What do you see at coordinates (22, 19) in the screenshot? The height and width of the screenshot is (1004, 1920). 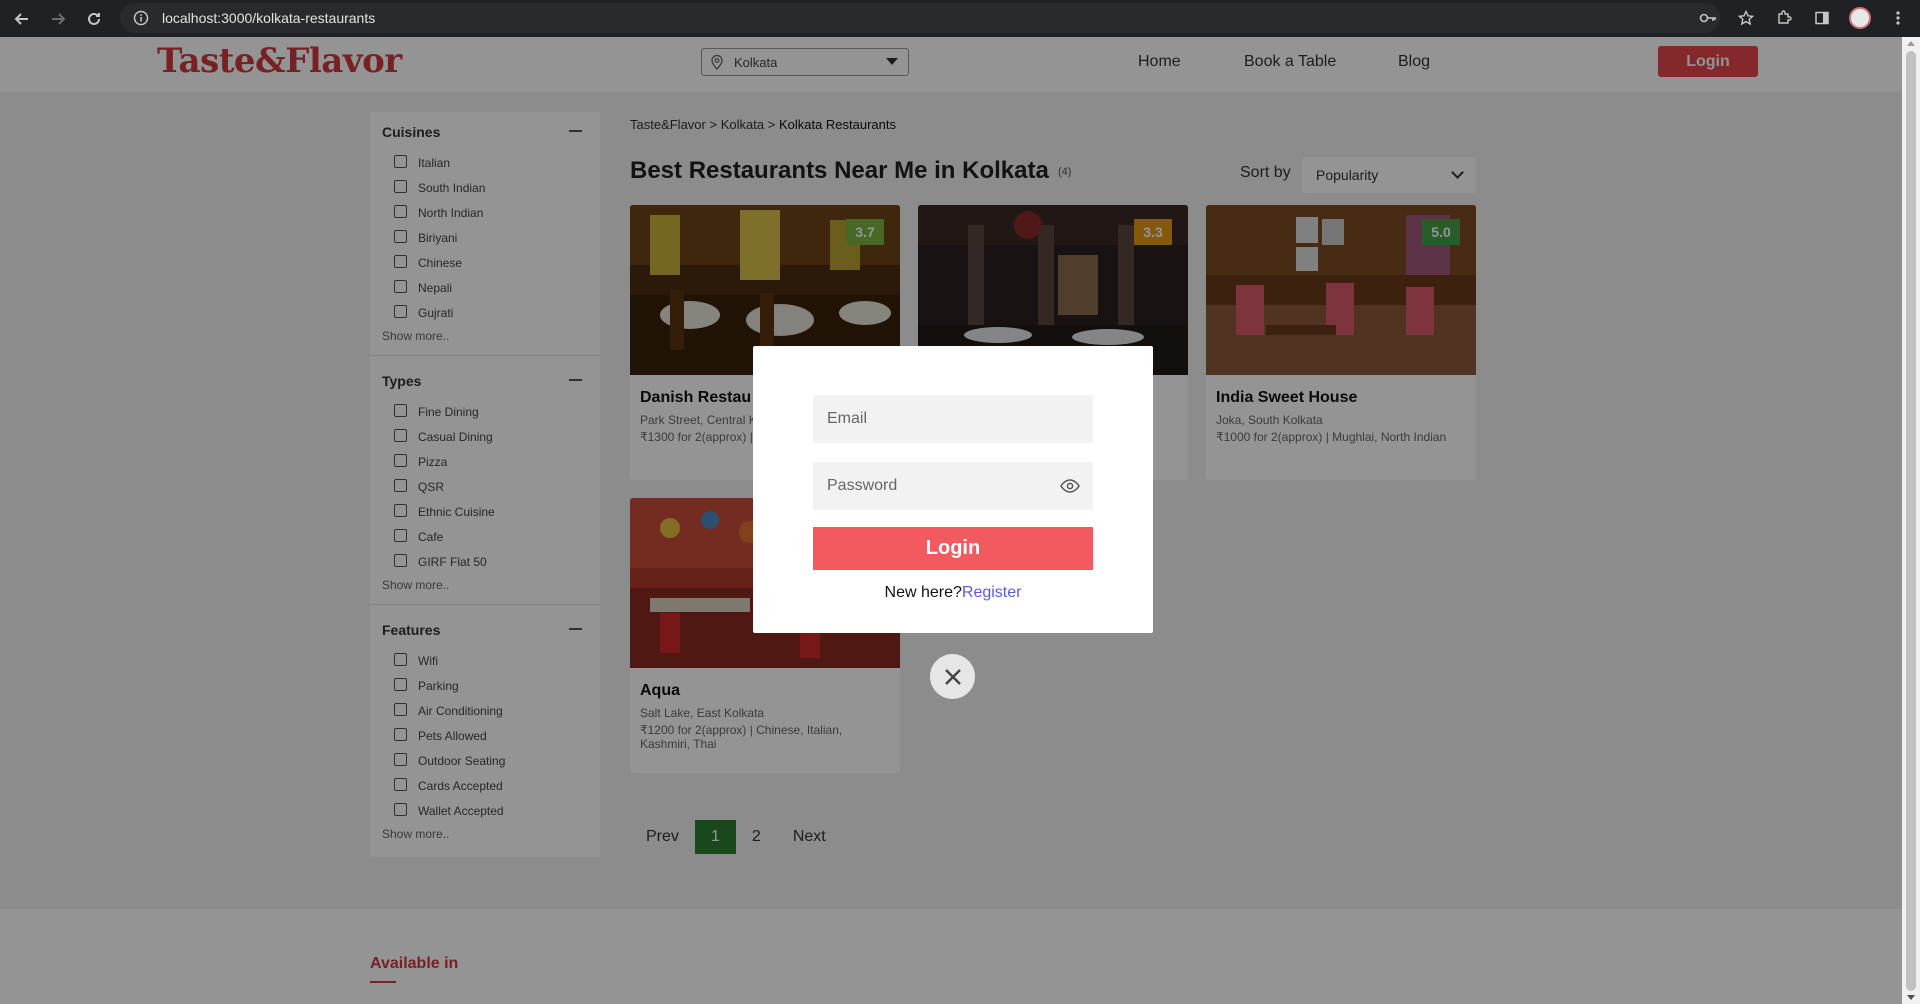 I see `back-arrow-icon` at bounding box center [22, 19].